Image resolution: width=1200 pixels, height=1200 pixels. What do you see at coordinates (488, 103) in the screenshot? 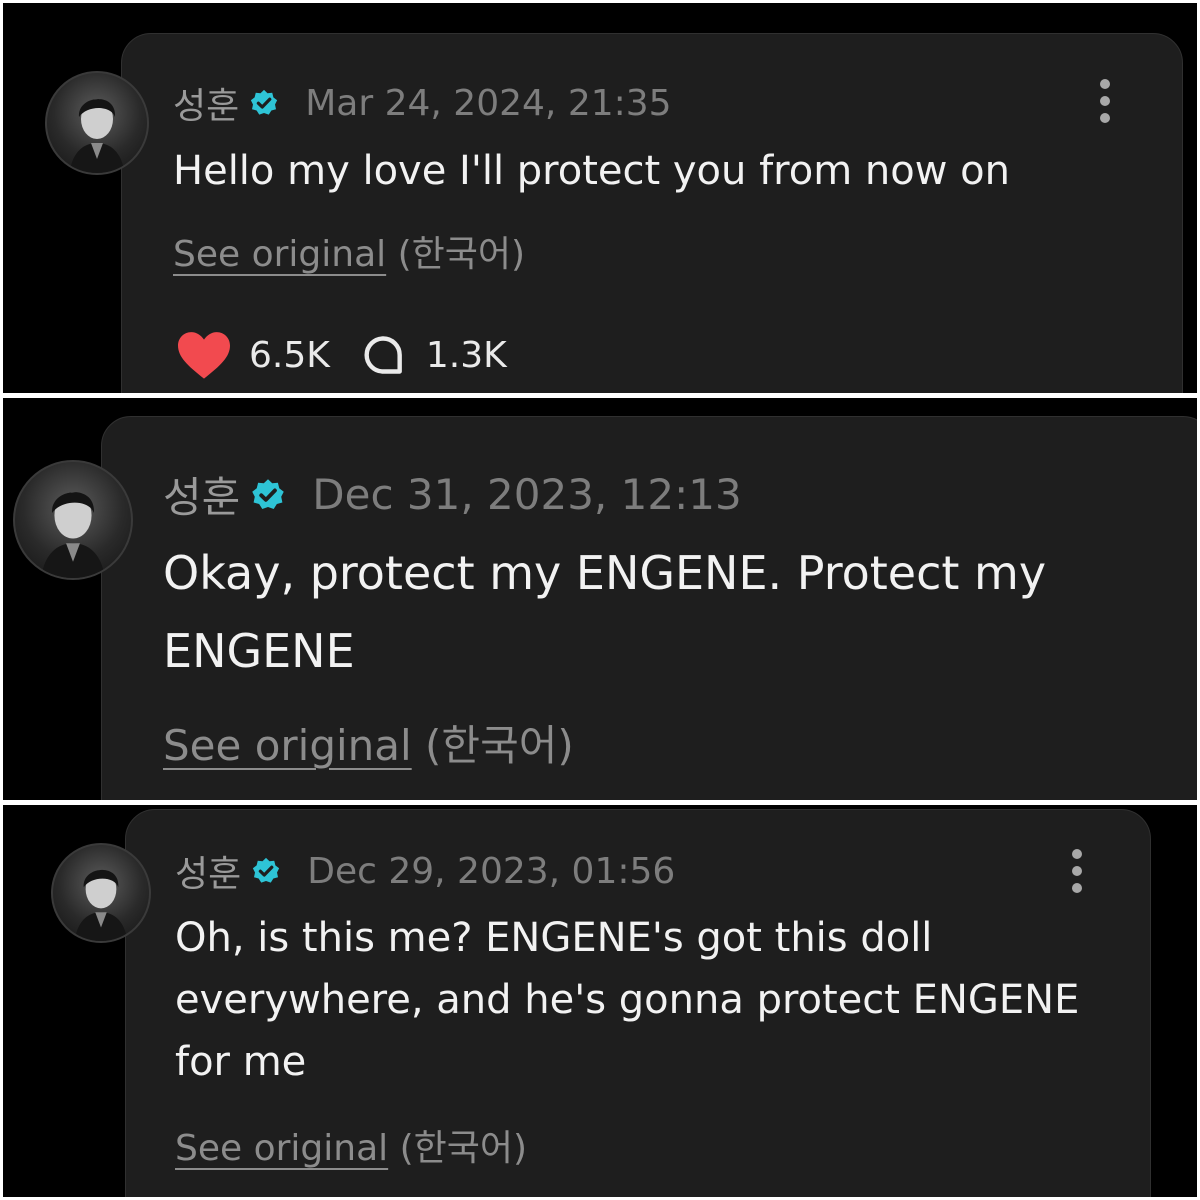
I see `post-timestamp: Mar 24, 2024, 21:35` at bounding box center [488, 103].